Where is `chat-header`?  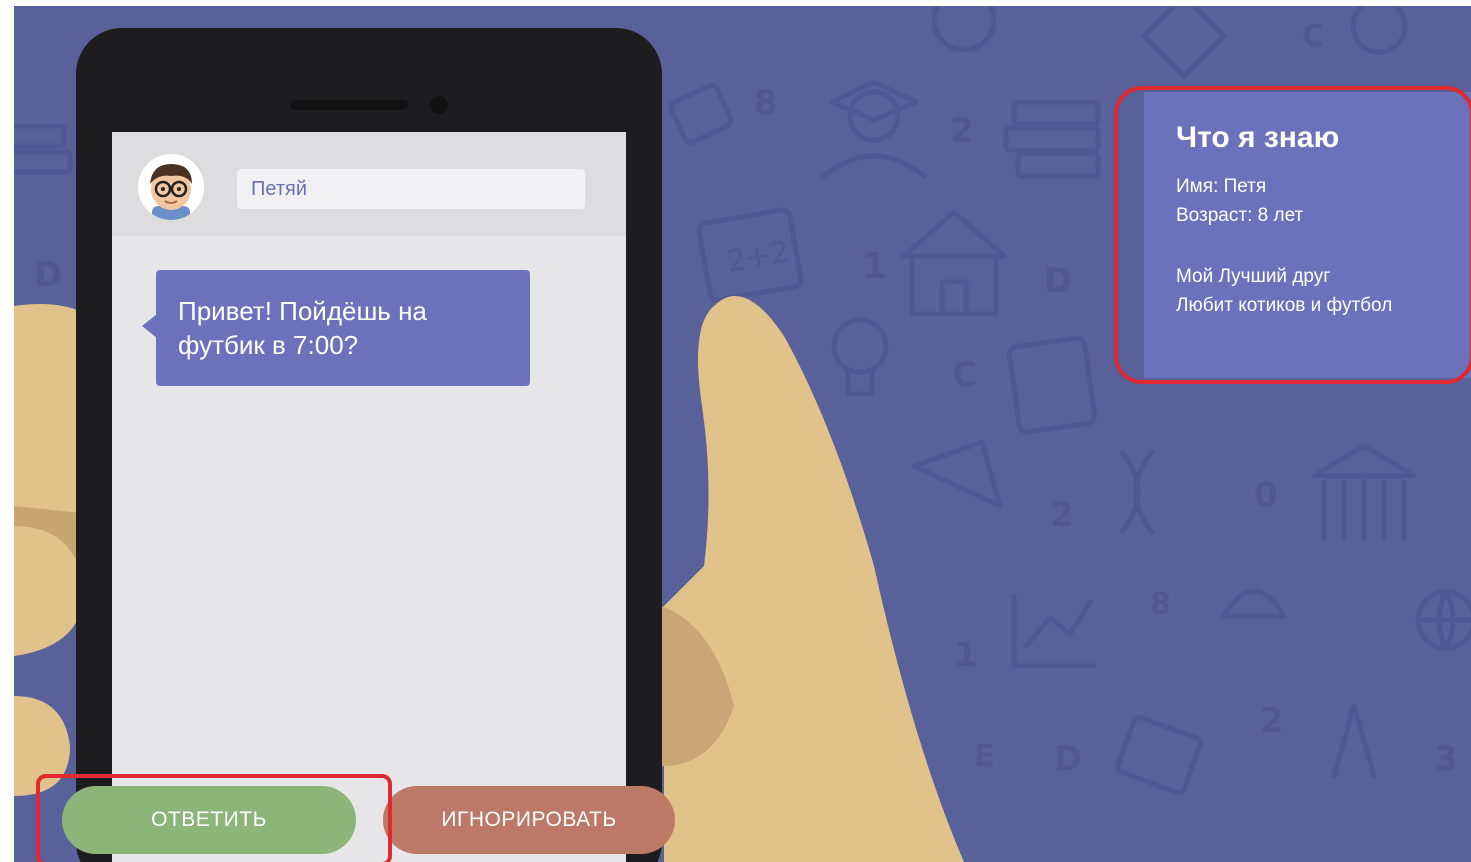
chat-header is located at coordinates (369, 184).